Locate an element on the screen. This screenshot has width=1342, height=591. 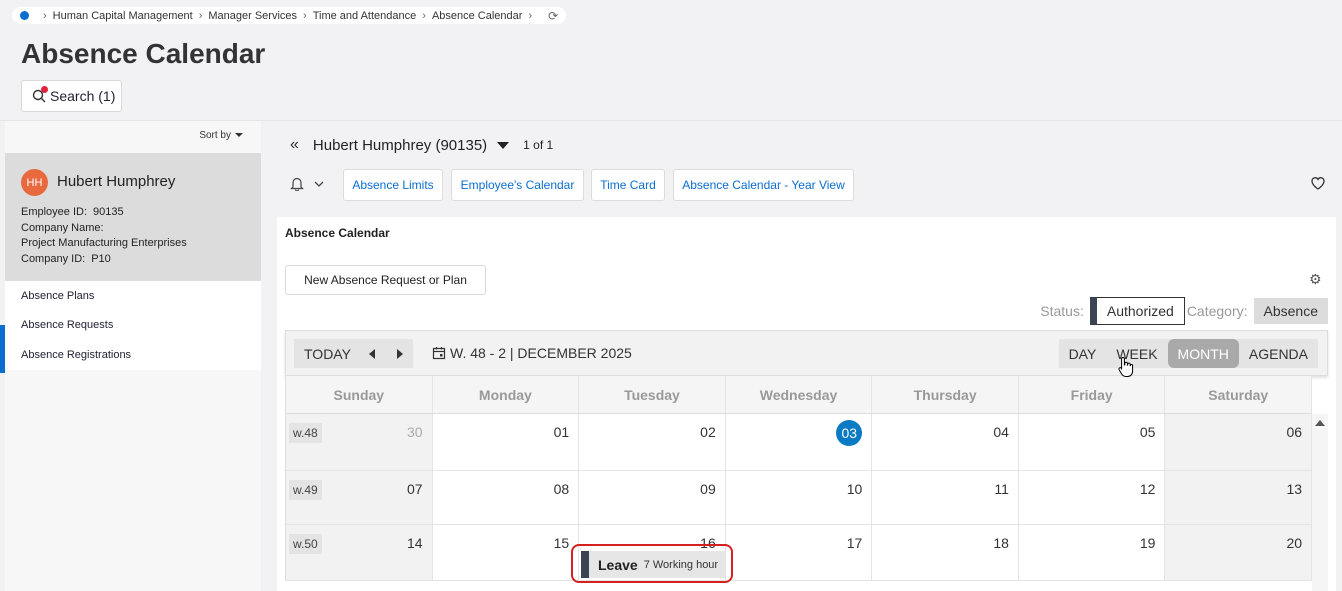
view-day-button: DAY is located at coordinates (1083, 353).